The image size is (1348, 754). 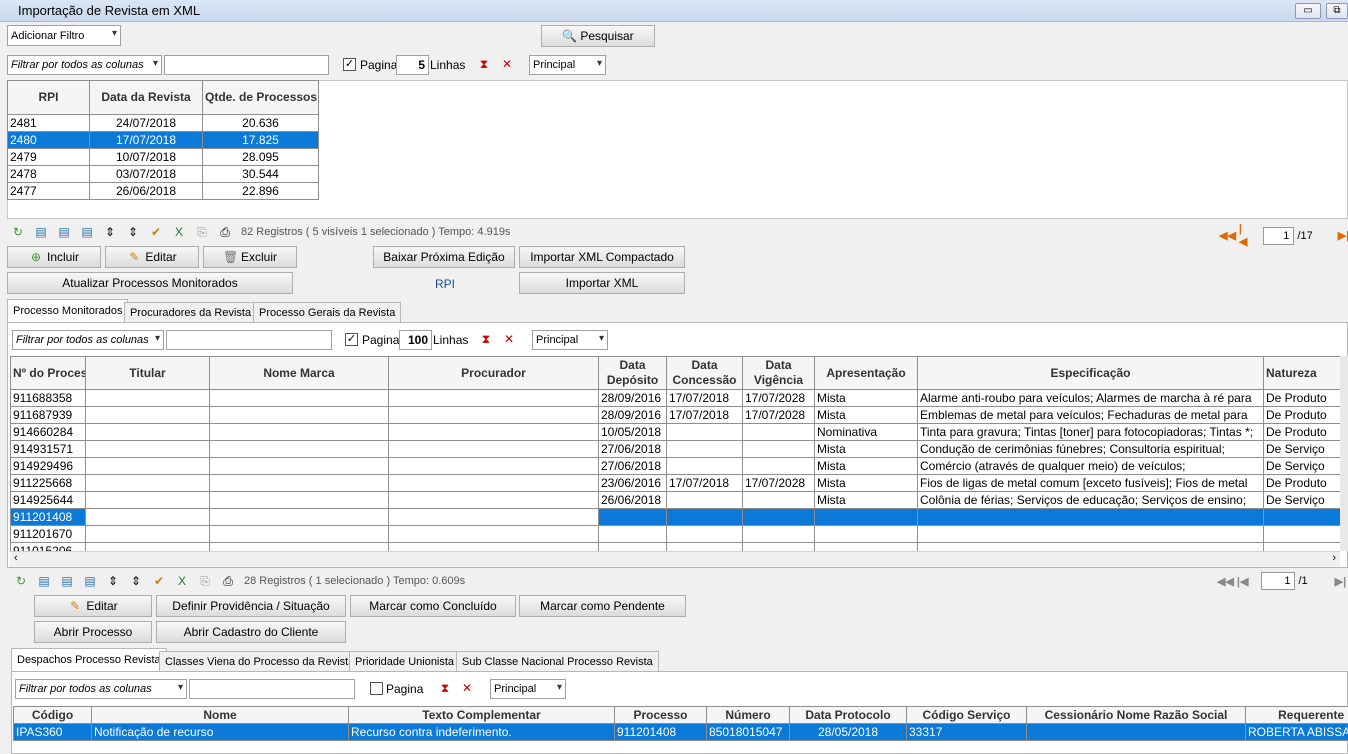 I want to click on tab-processo-monitorados: Processo Monitorados, so click(x=68, y=310).